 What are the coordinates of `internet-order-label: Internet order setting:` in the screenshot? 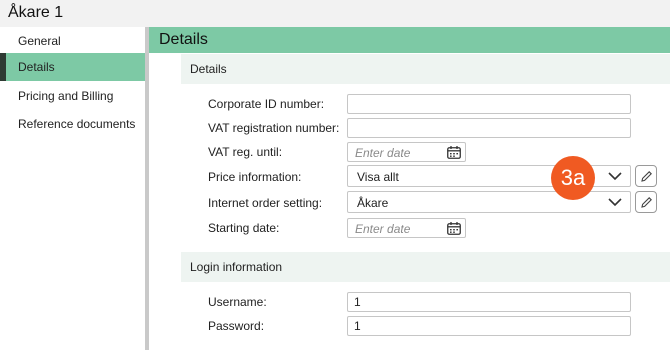 It's located at (265, 203).